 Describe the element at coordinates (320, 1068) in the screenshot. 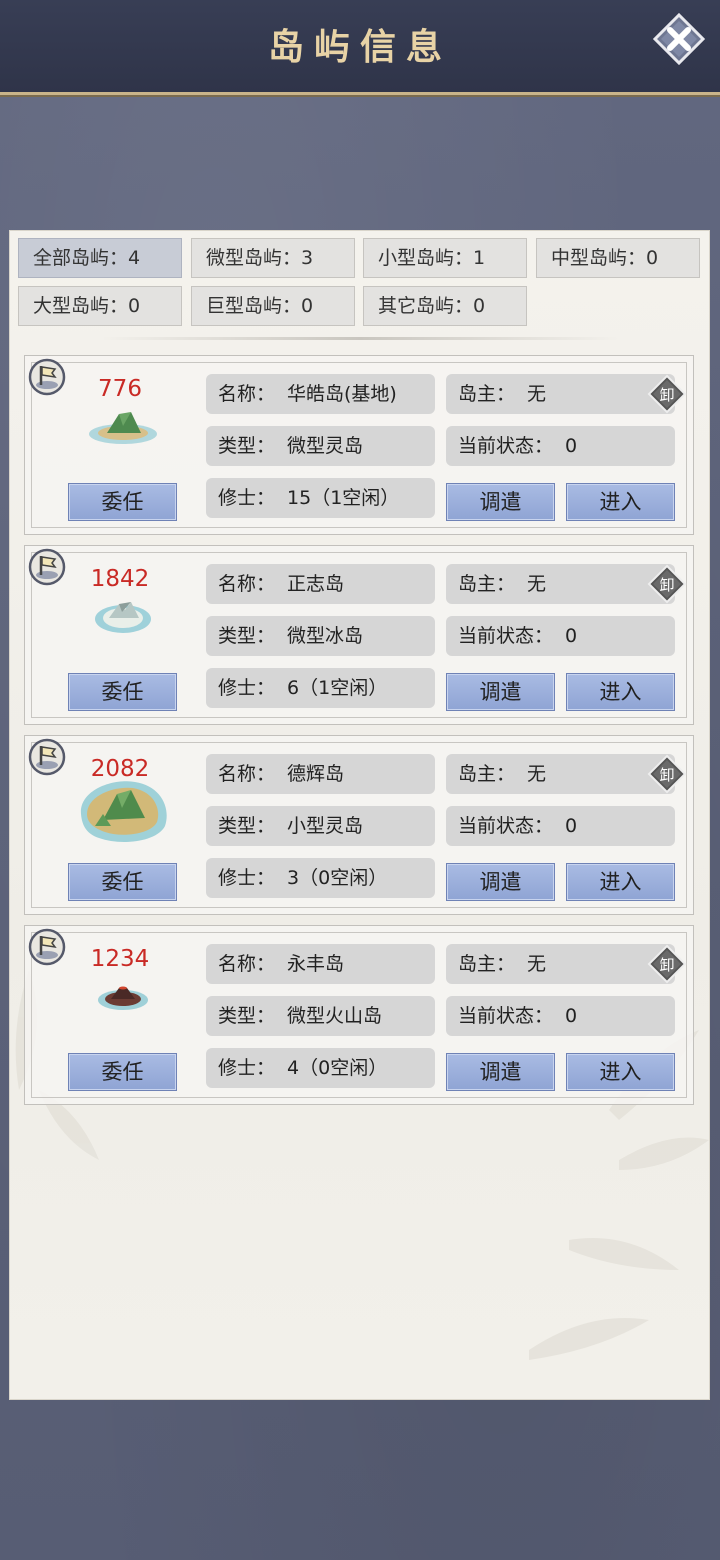

I see `island-cultivators-field: 修士： 4（0空闲）` at that location.